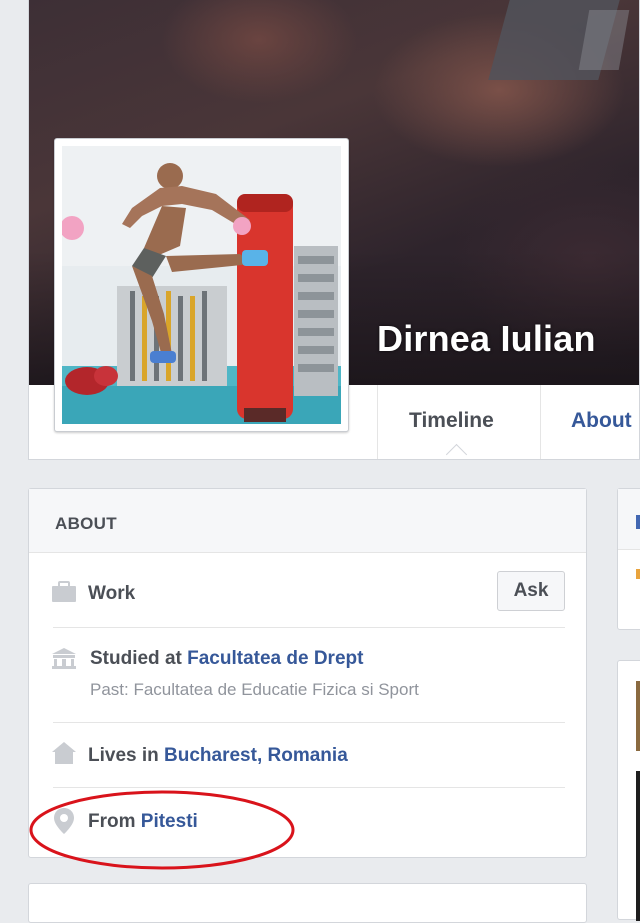  Describe the element at coordinates (628, 790) in the screenshot. I see `right-column-photos-card` at that location.